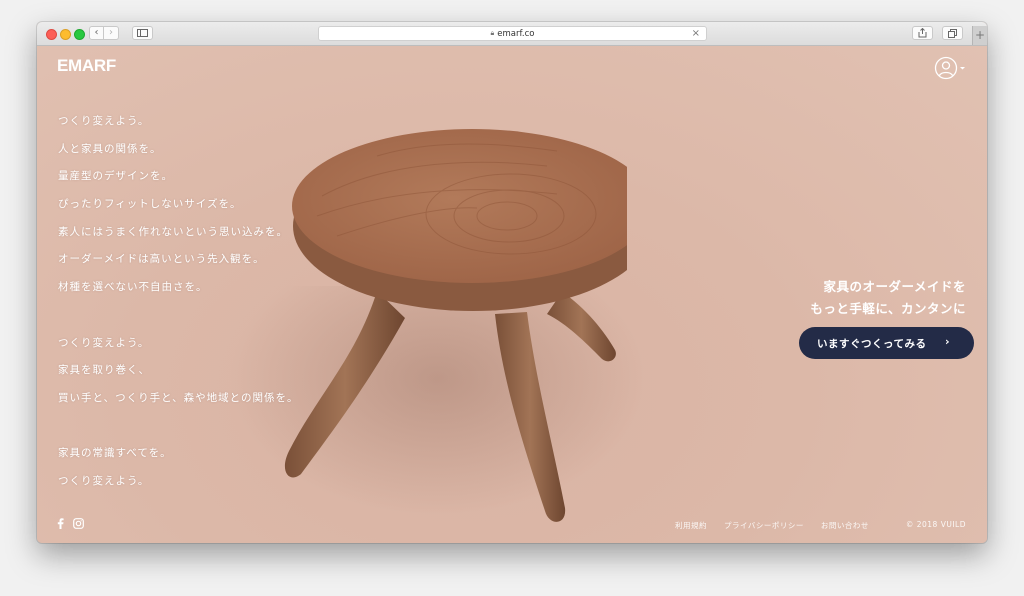  I want to click on copyright: © 2018 VUILD, so click(935, 524).